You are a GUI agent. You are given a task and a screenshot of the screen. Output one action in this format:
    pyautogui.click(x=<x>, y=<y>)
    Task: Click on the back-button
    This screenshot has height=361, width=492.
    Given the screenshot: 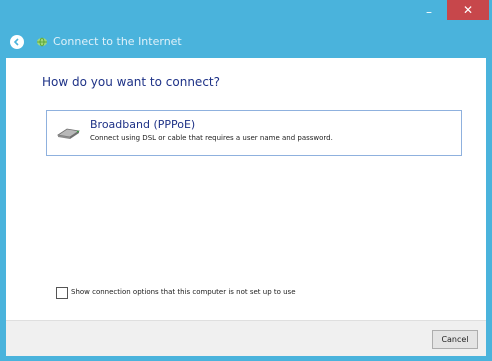 What is the action you would take?
    pyautogui.click(x=17, y=42)
    